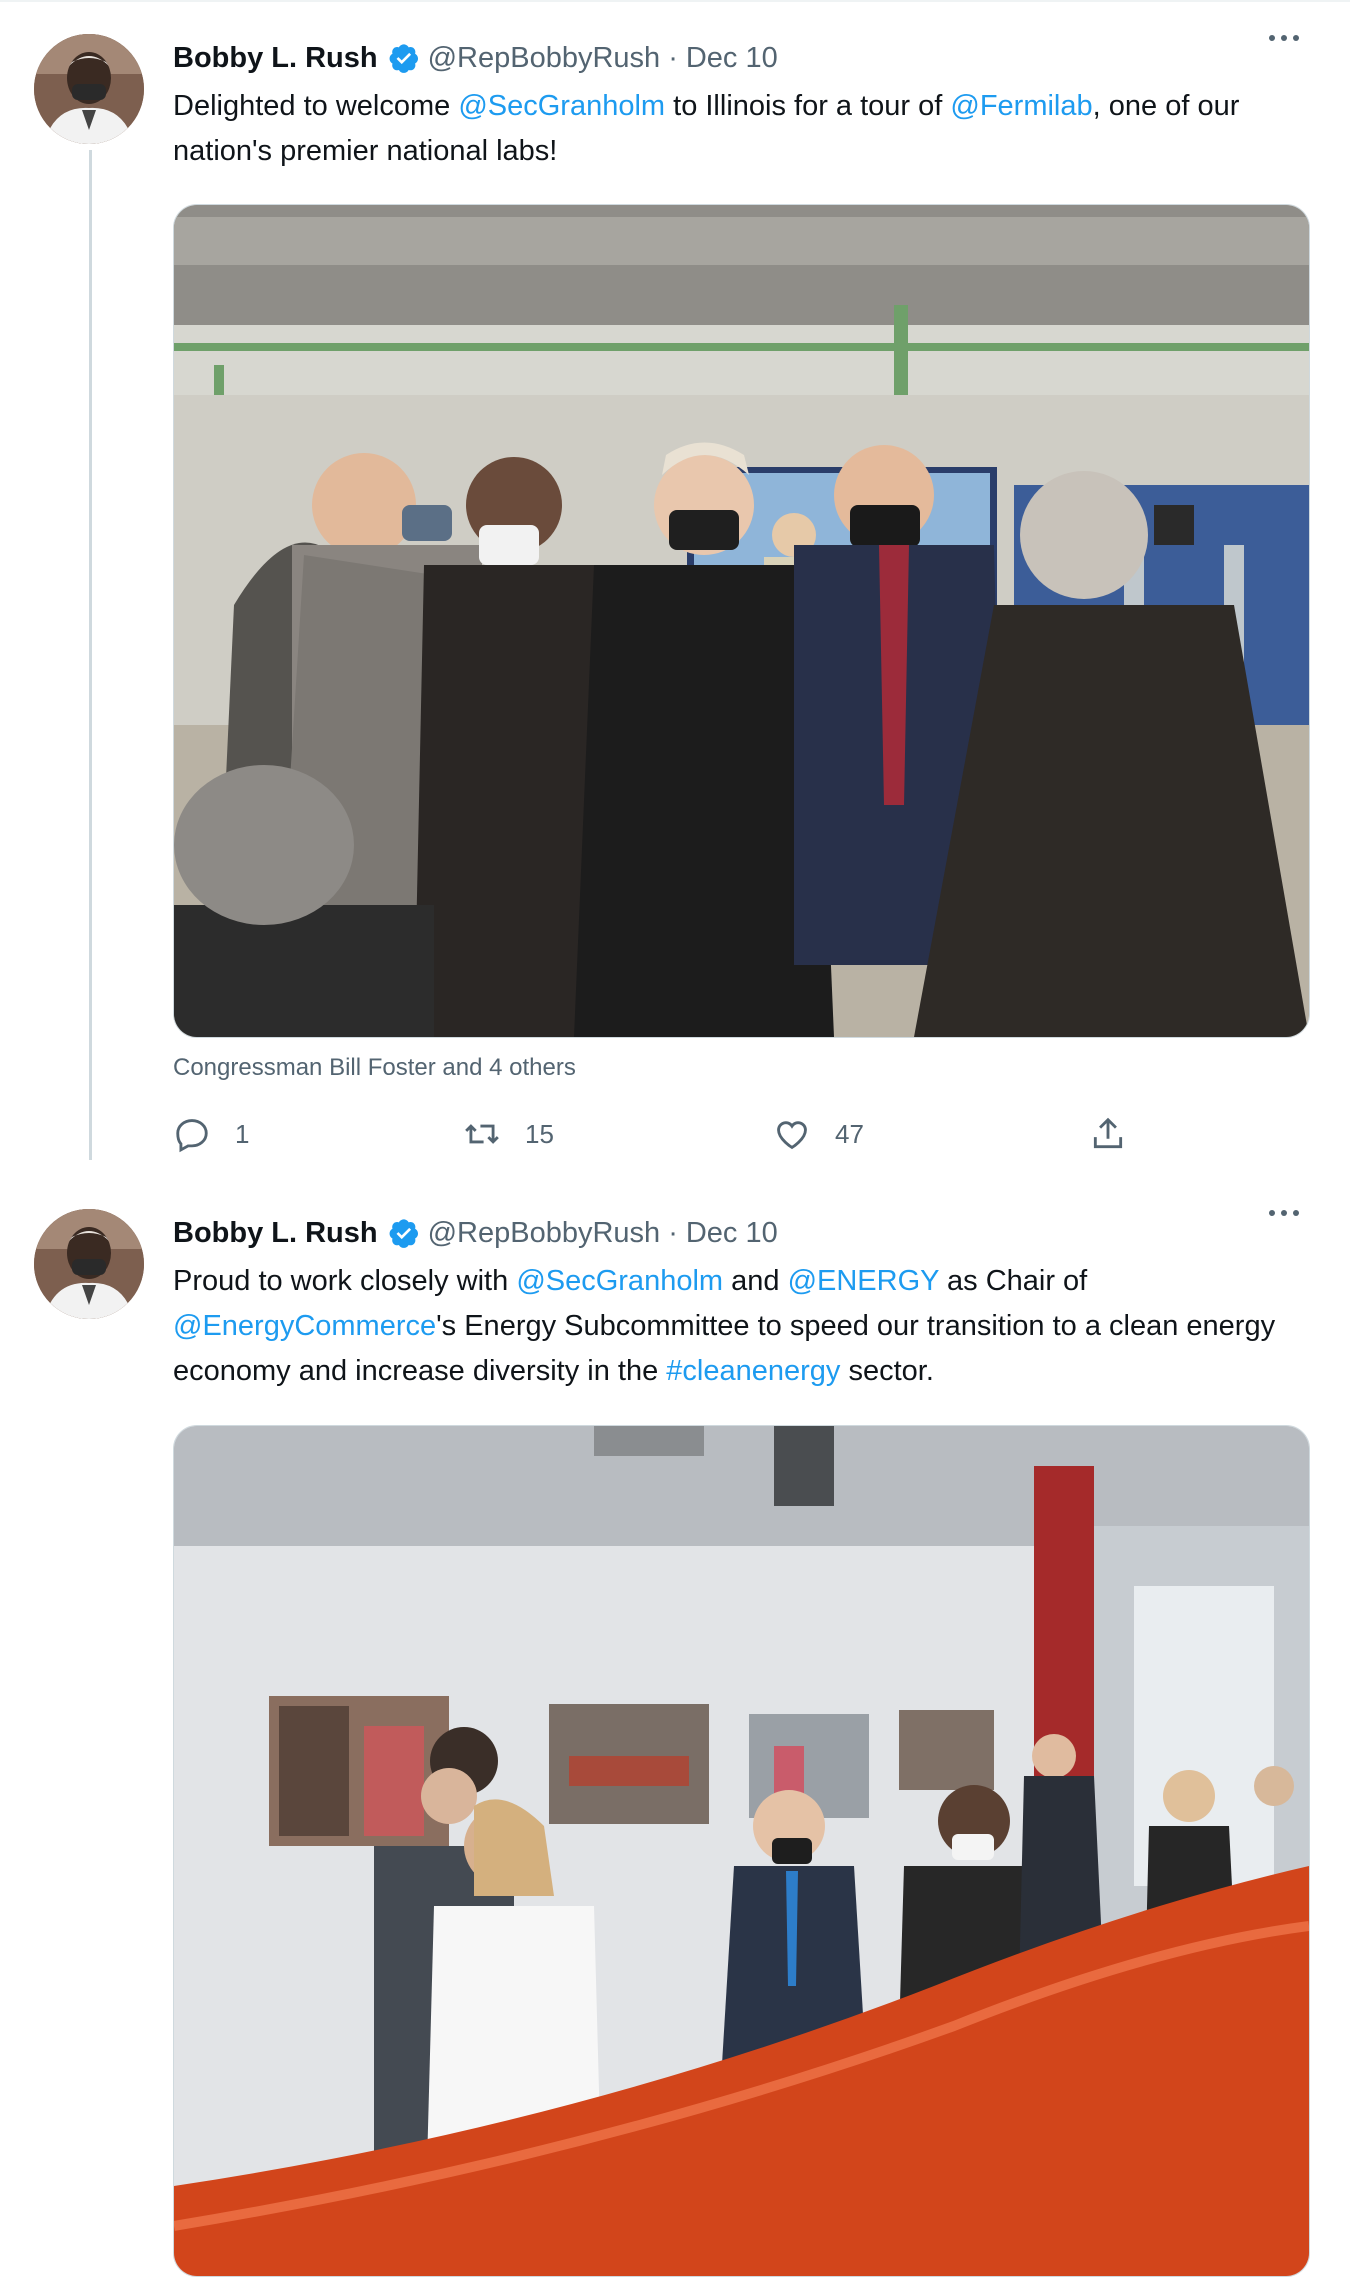 The height and width of the screenshot is (2277, 1350). I want to click on retweet-button: 15, so click(508, 1134).